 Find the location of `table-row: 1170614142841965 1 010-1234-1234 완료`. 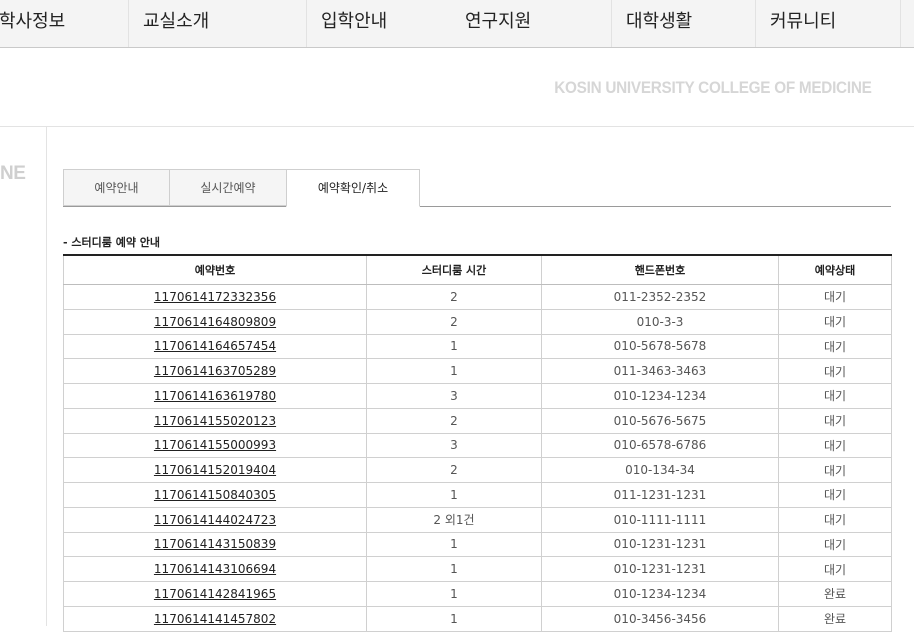

table-row: 1170614142841965 1 010-1234-1234 완료 is located at coordinates (477, 594).